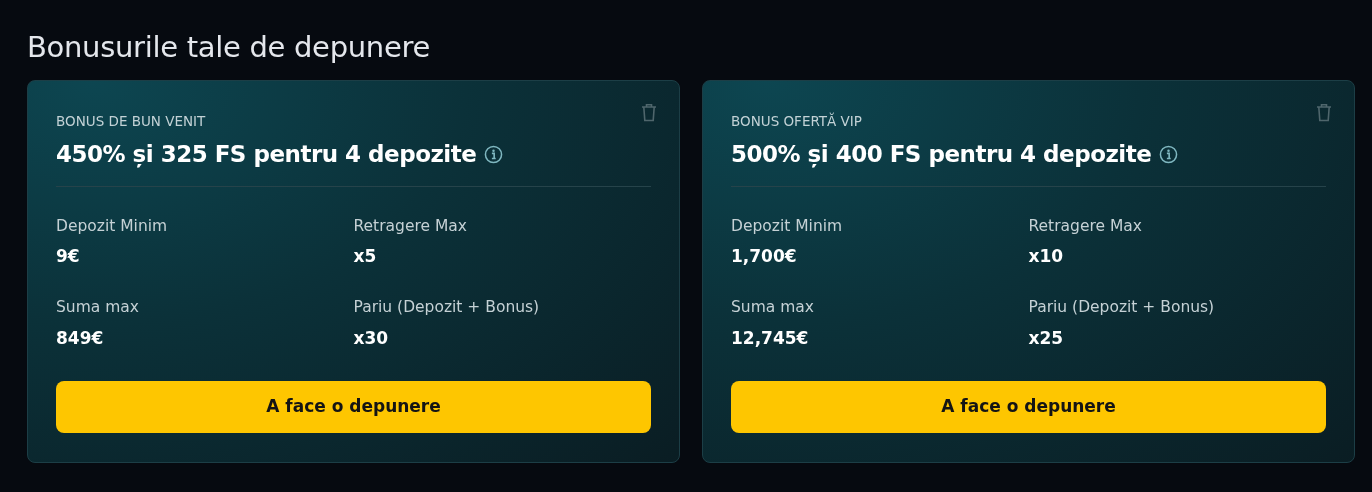  Describe the element at coordinates (797, 121) in the screenshot. I see `bonus-type: BONUS OFERTĂ VIP` at that location.